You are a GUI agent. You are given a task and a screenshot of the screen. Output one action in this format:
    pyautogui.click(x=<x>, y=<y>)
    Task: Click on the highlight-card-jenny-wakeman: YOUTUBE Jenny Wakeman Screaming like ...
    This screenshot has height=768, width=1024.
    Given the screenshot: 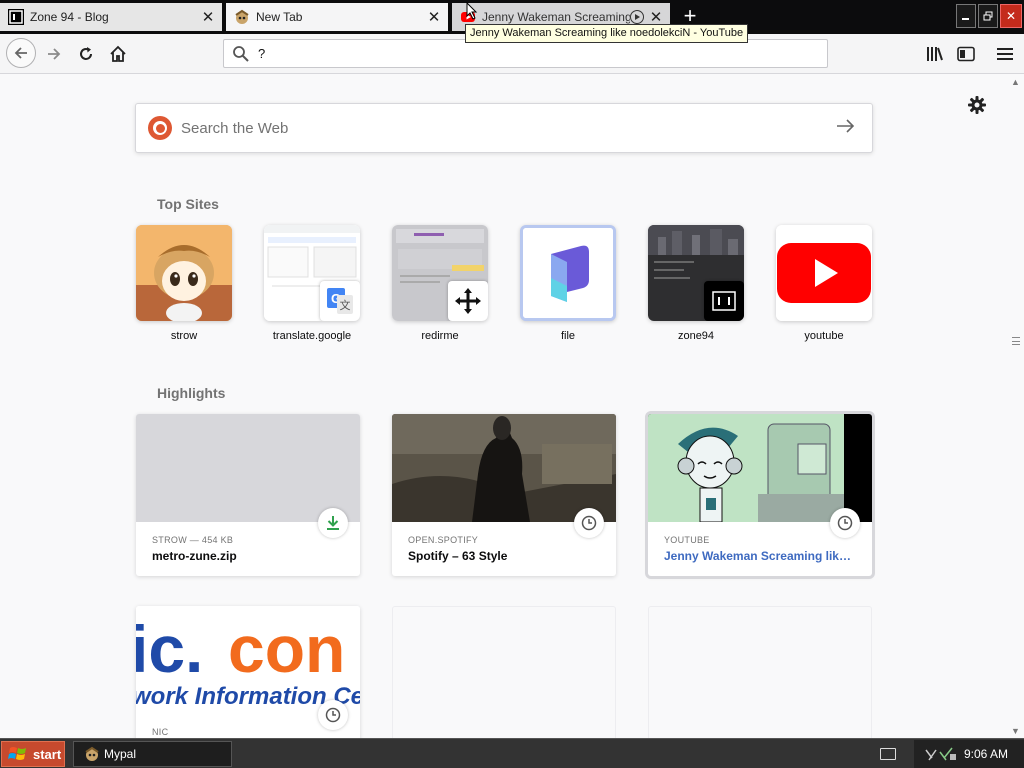 What is the action you would take?
    pyautogui.click(x=760, y=495)
    